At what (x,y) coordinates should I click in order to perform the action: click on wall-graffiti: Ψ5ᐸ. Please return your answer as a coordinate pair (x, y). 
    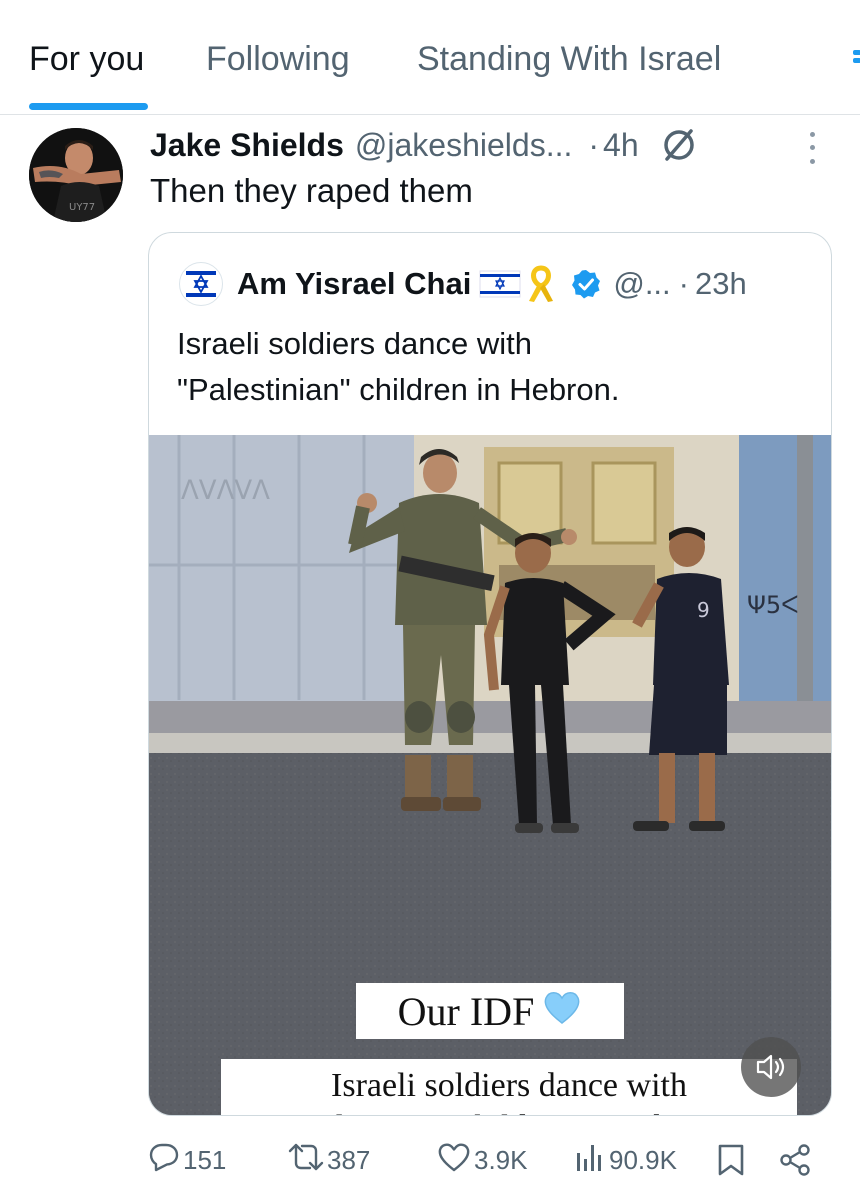
    Looking at the image, I should click on (773, 605).